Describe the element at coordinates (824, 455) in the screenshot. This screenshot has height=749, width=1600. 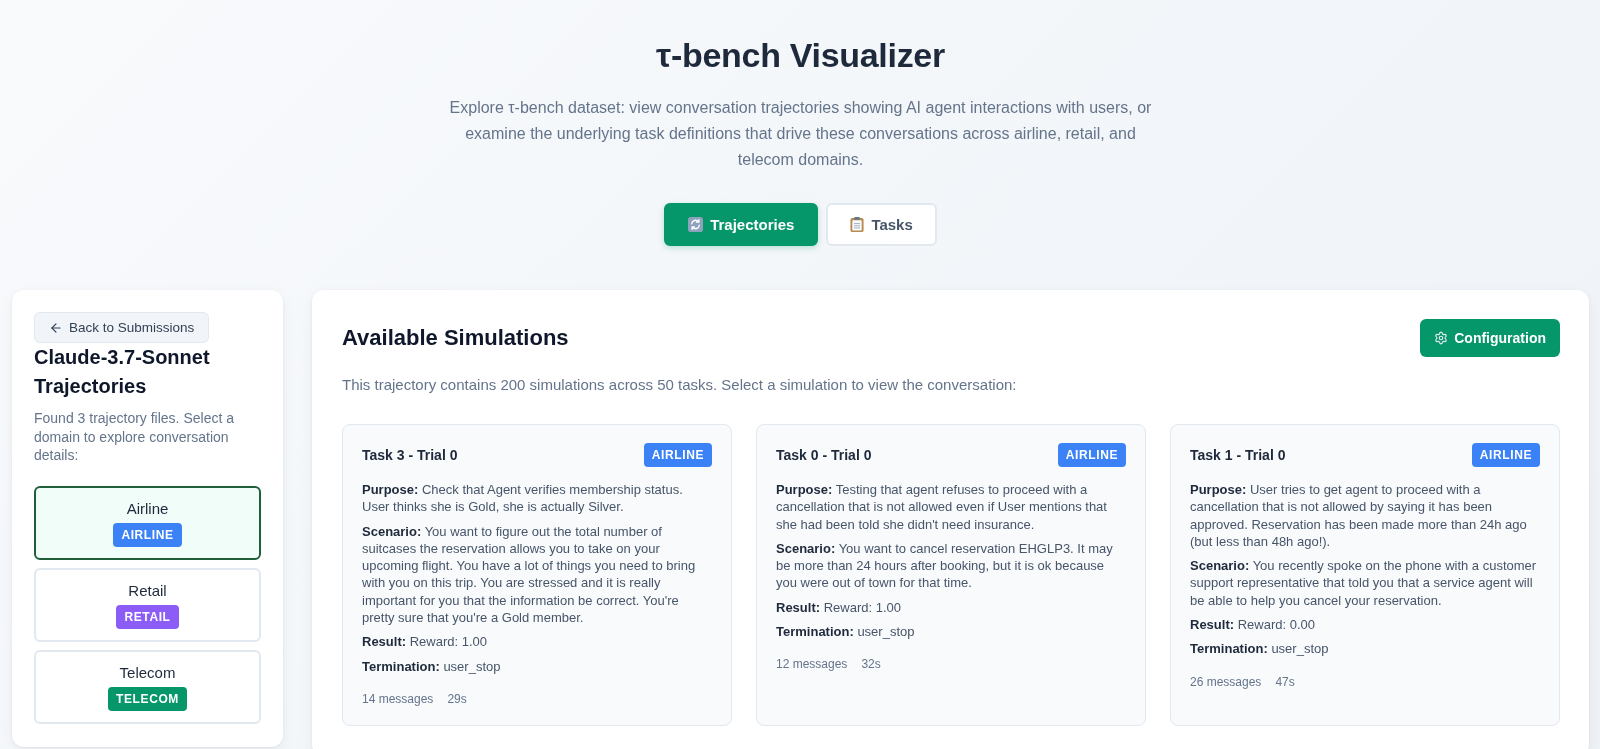
I see `simulation-title: Task 0 - Trial 0` at that location.